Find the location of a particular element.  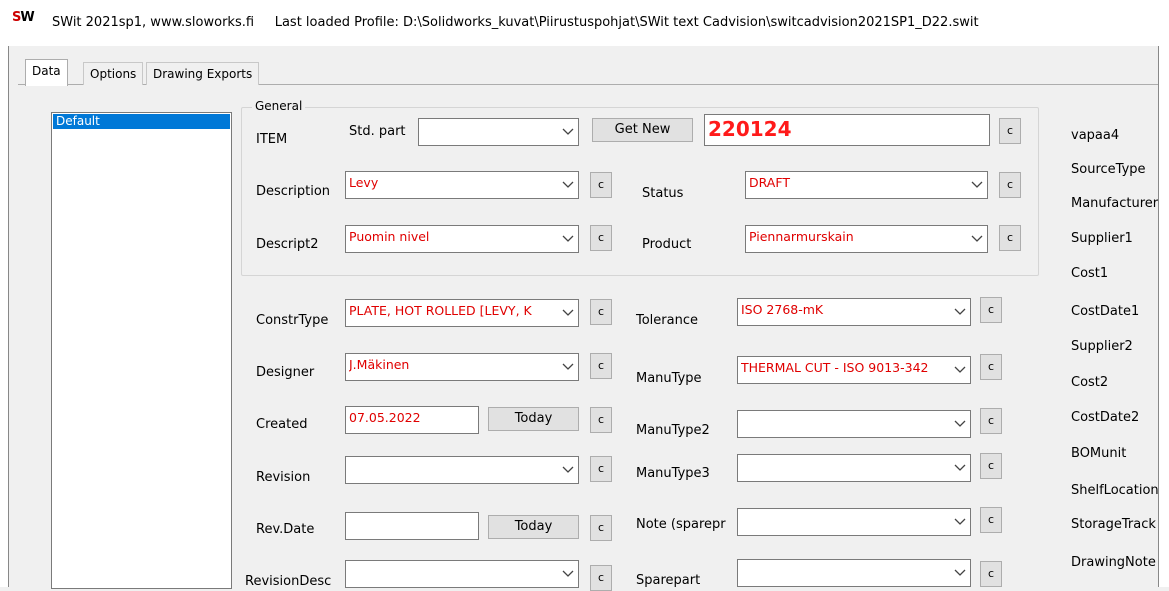

app-title: SWit 2021sp1, www.sloworks.fi is located at coordinates (153, 22).